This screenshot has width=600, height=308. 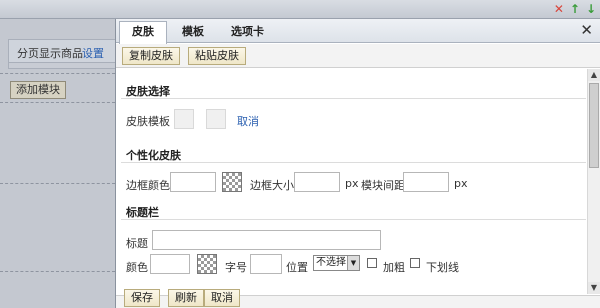 What do you see at coordinates (591, 9) in the screenshot?
I see `arrow-down-icon: ↓` at bounding box center [591, 9].